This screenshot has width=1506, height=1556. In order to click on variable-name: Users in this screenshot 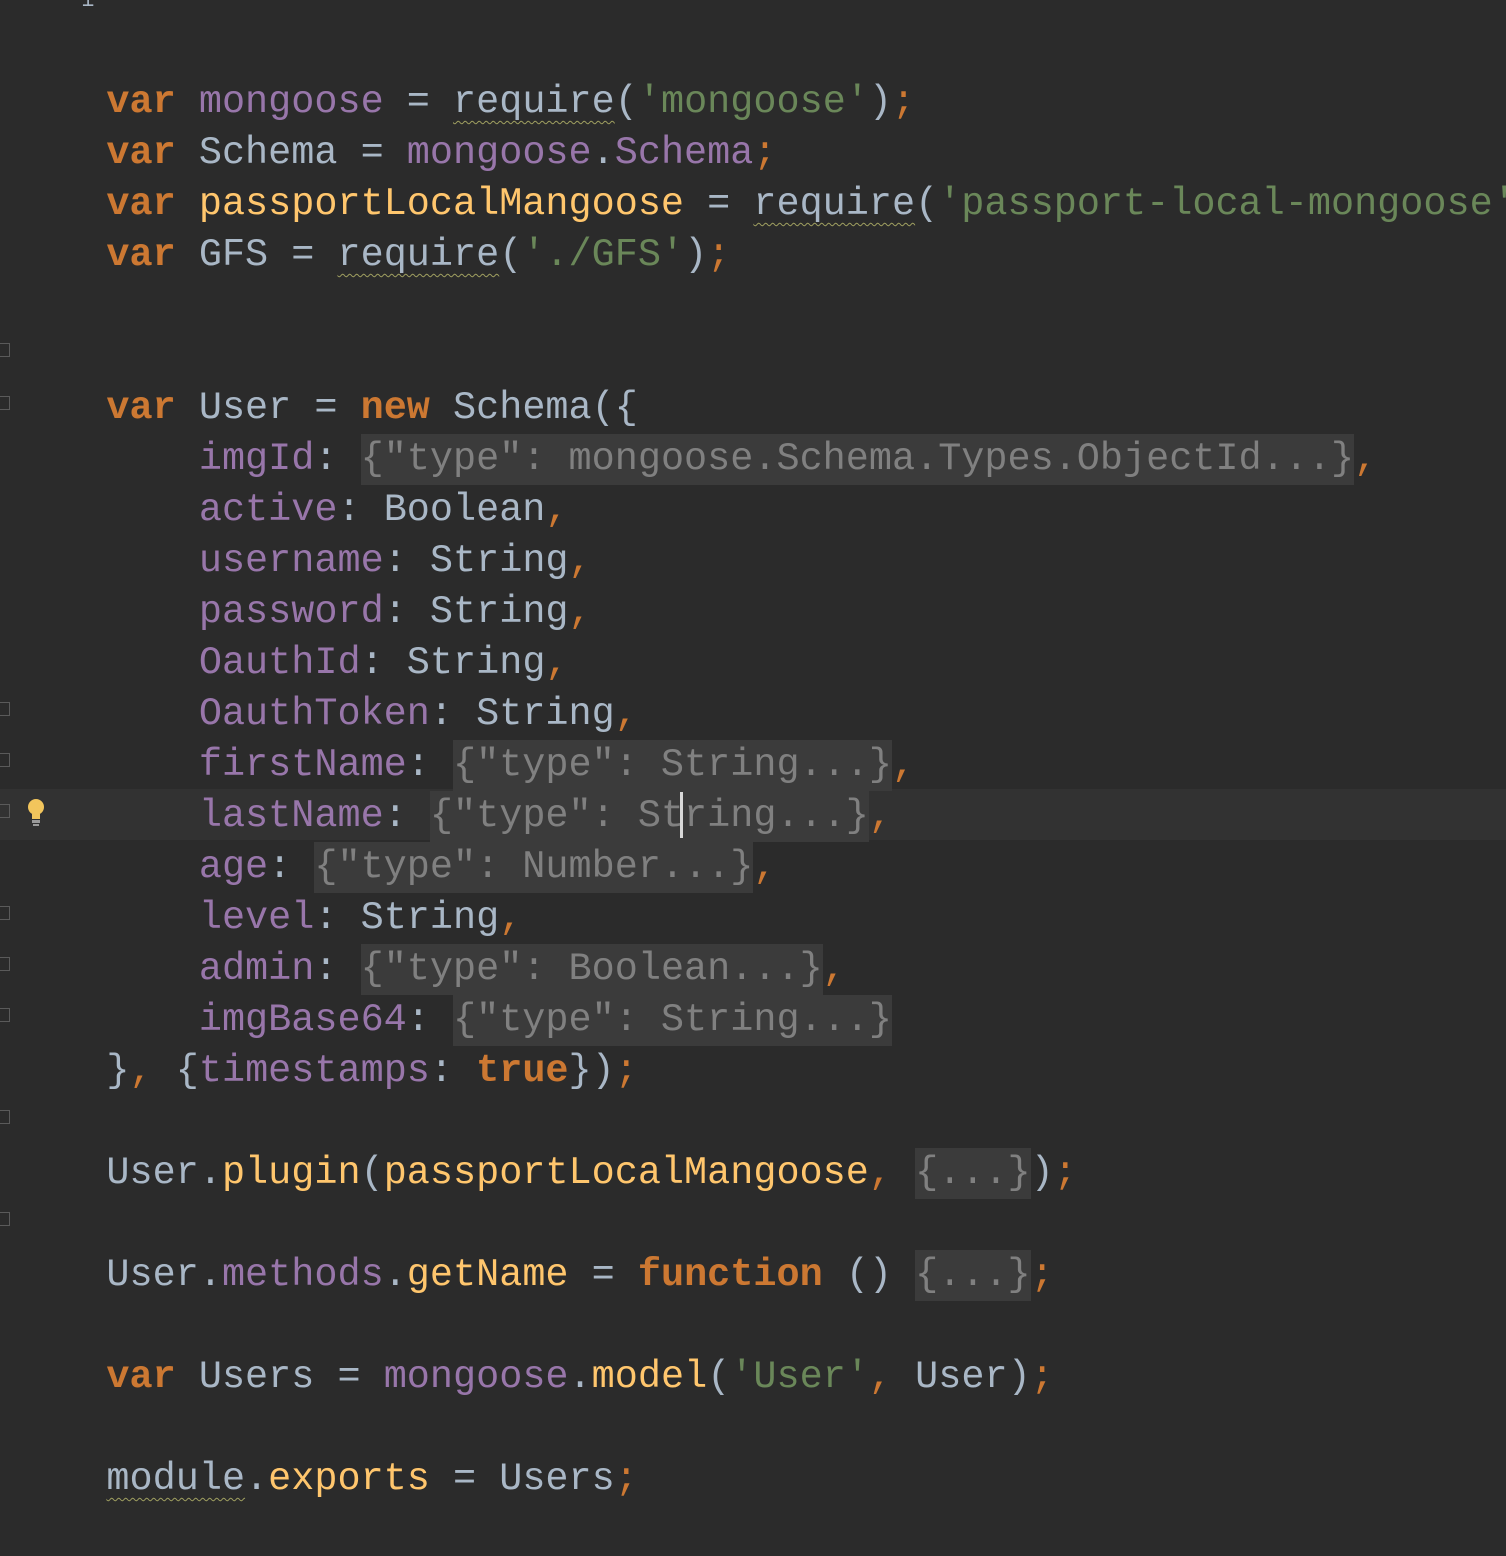, I will do `click(256, 1377)`.